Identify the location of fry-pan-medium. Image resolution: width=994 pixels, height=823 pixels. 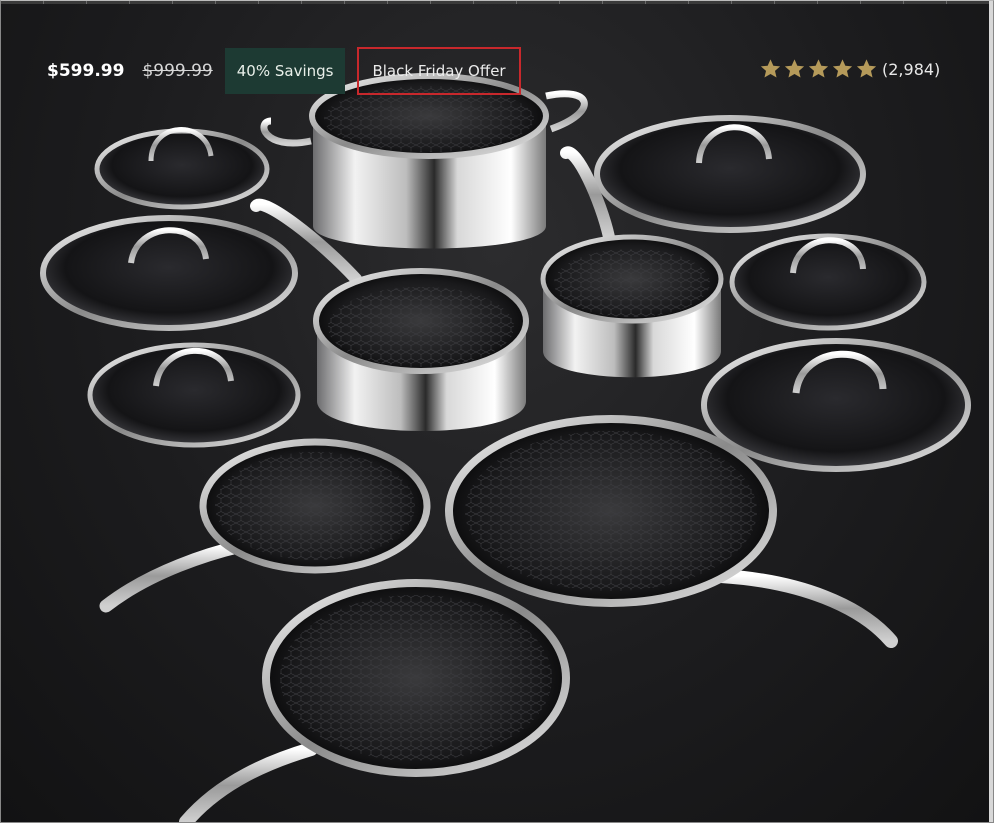
(374, 700).